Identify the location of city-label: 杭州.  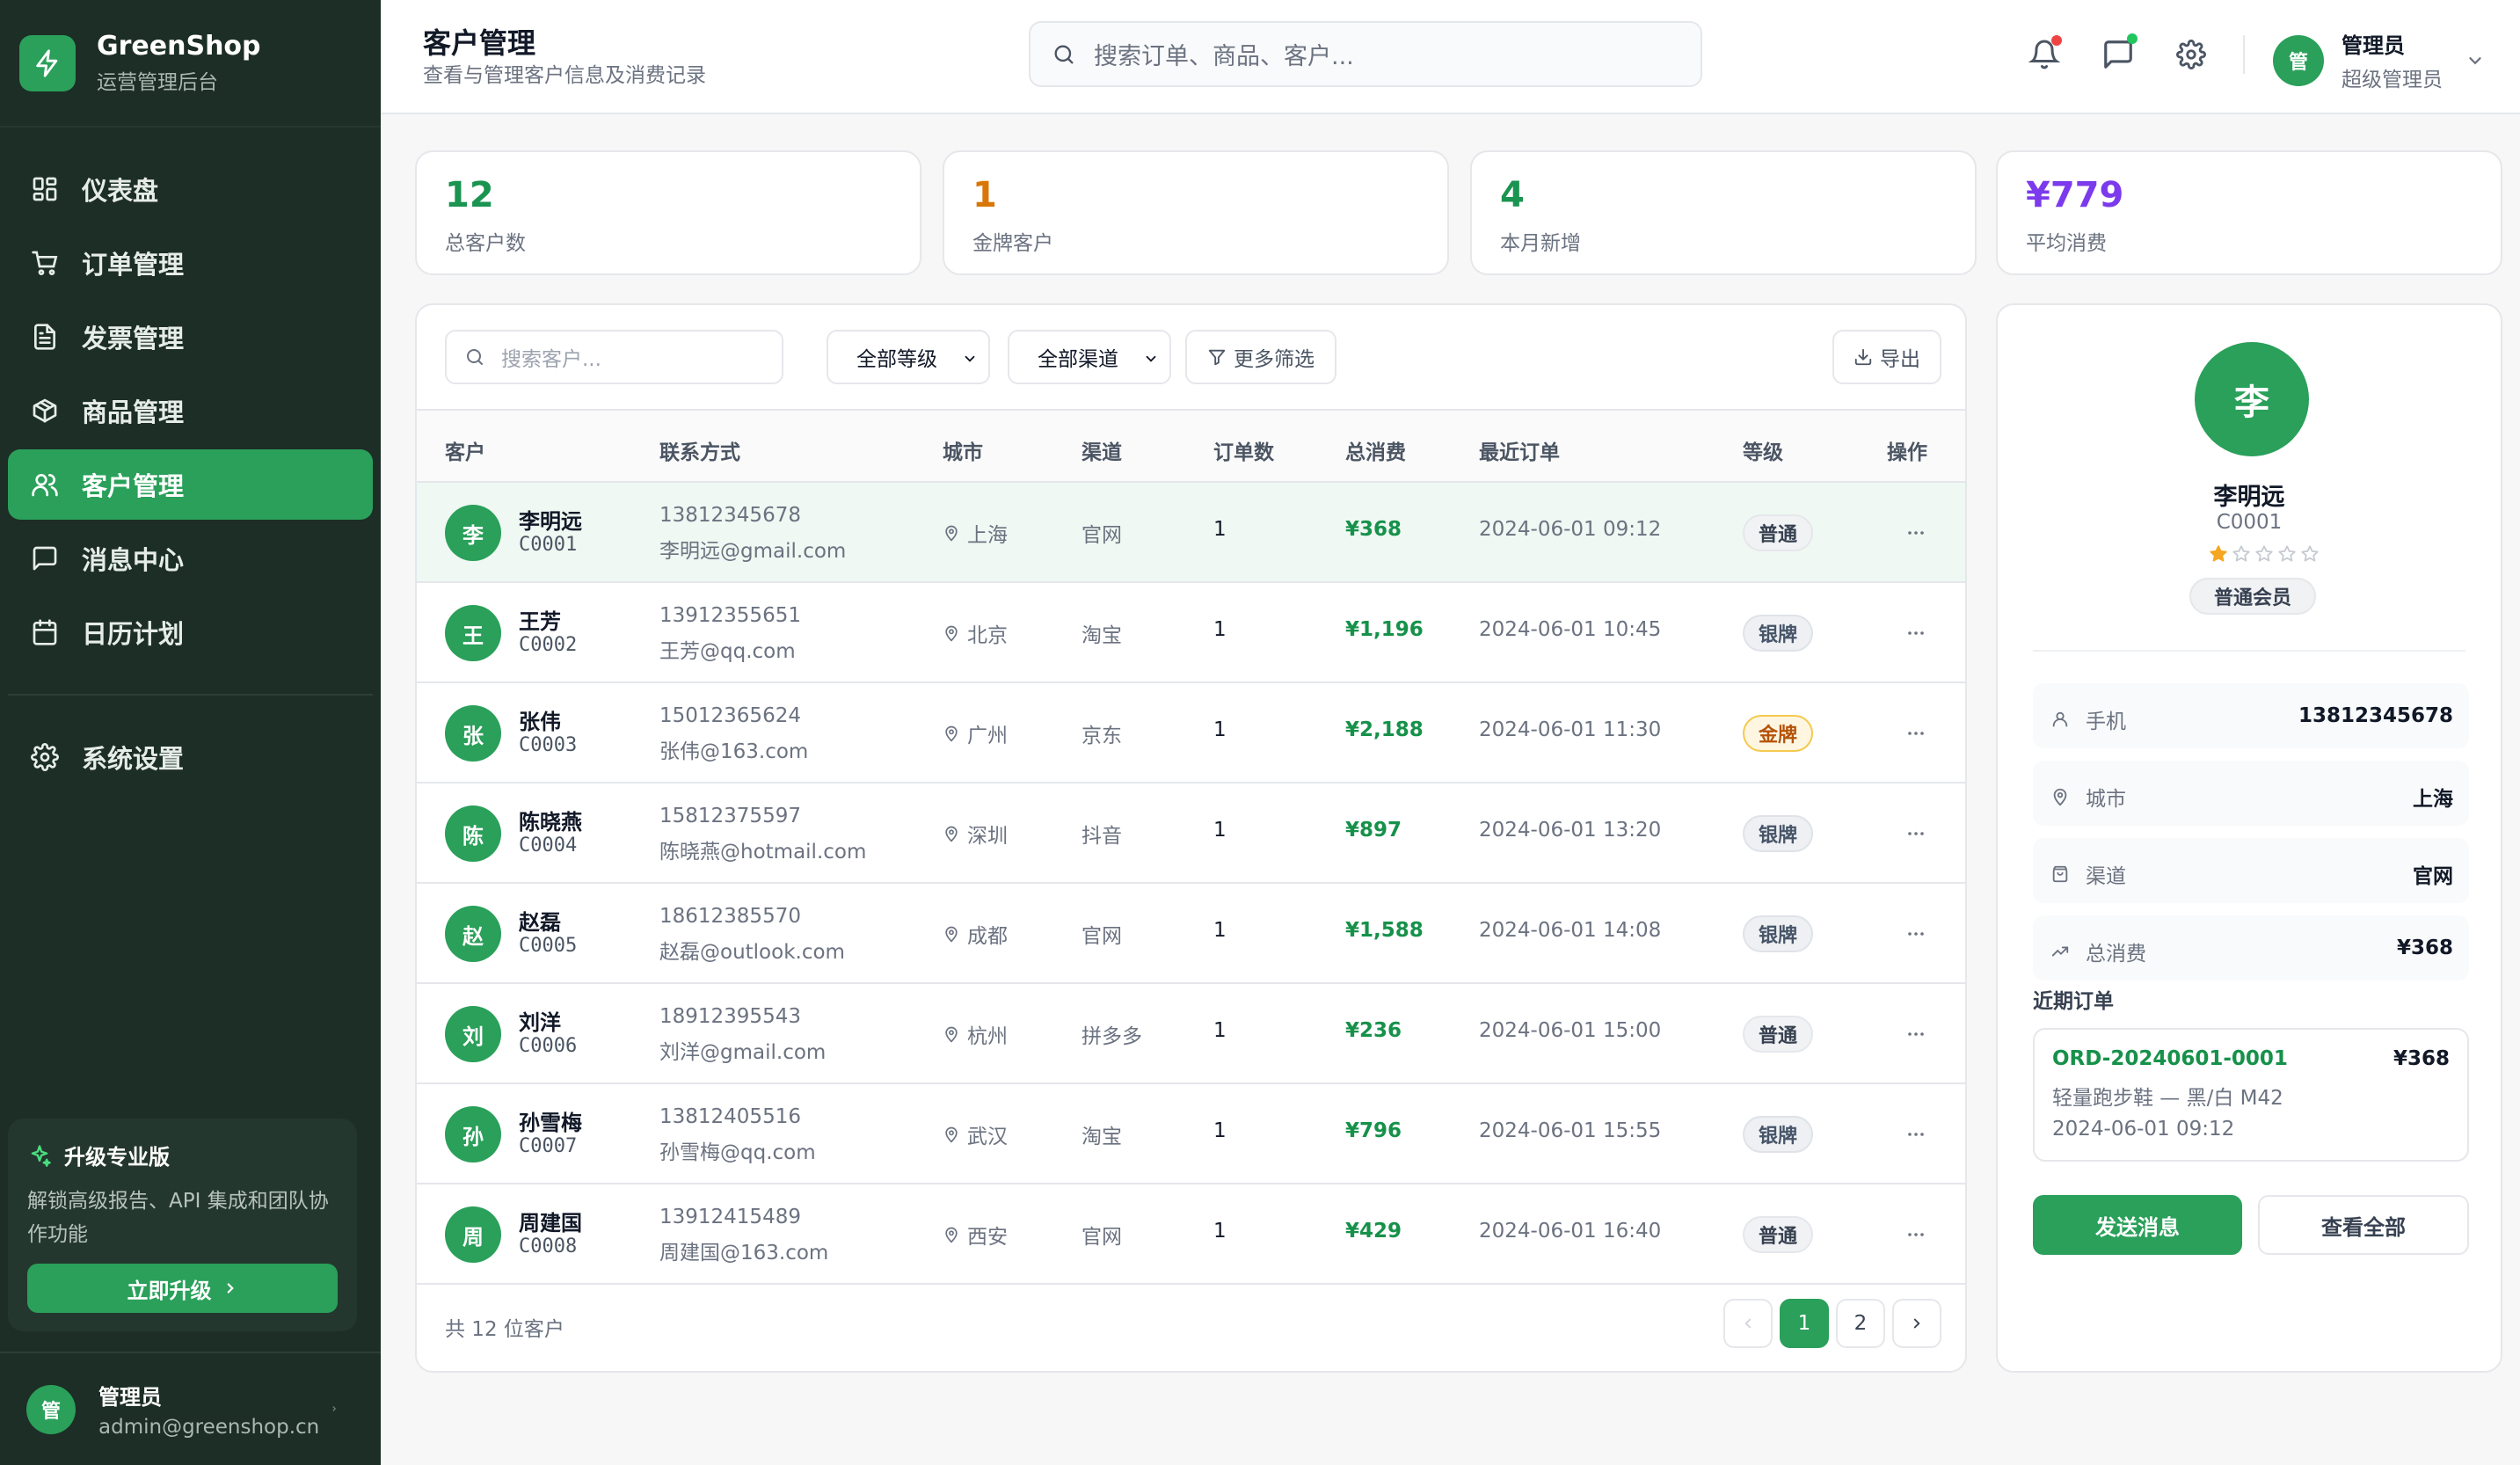
(987, 1036).